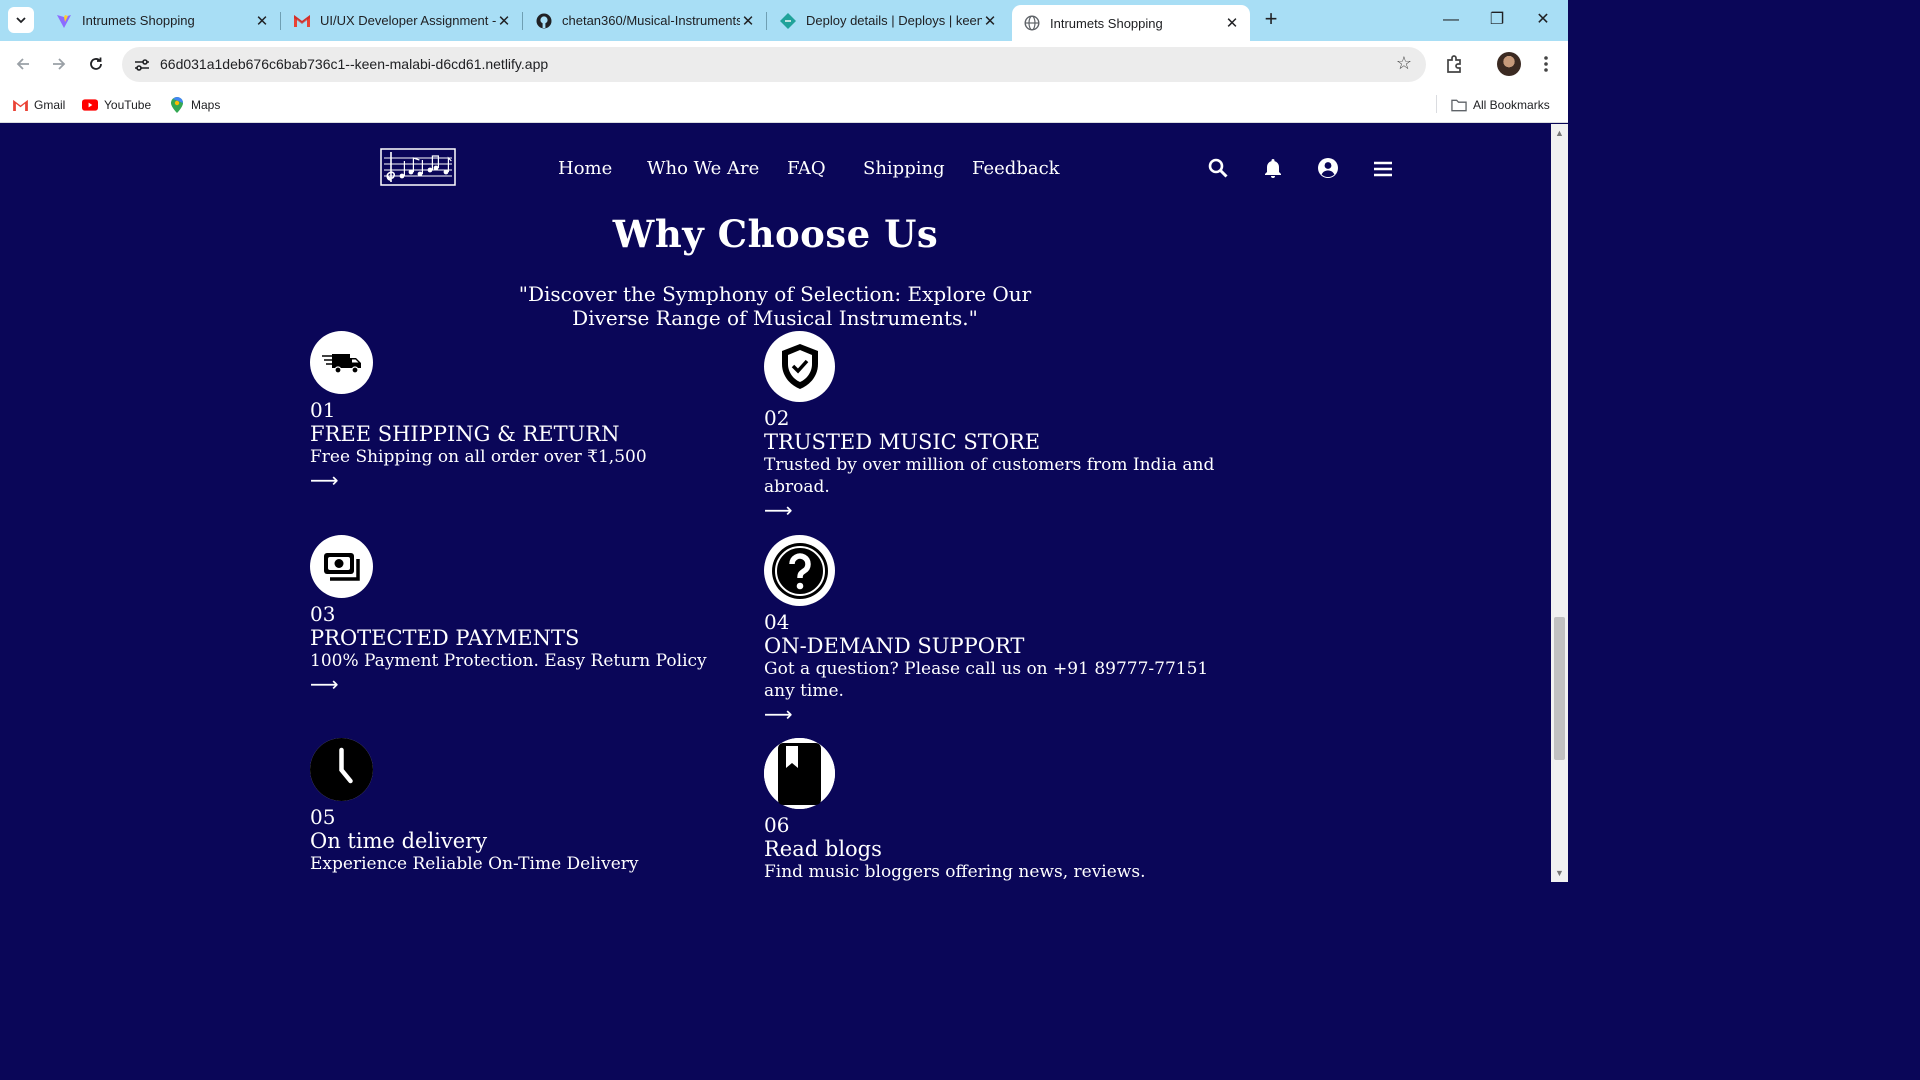  Describe the element at coordinates (408, 20) in the screenshot. I see `tab-title: UI/UX Developer Assignment -` at that location.